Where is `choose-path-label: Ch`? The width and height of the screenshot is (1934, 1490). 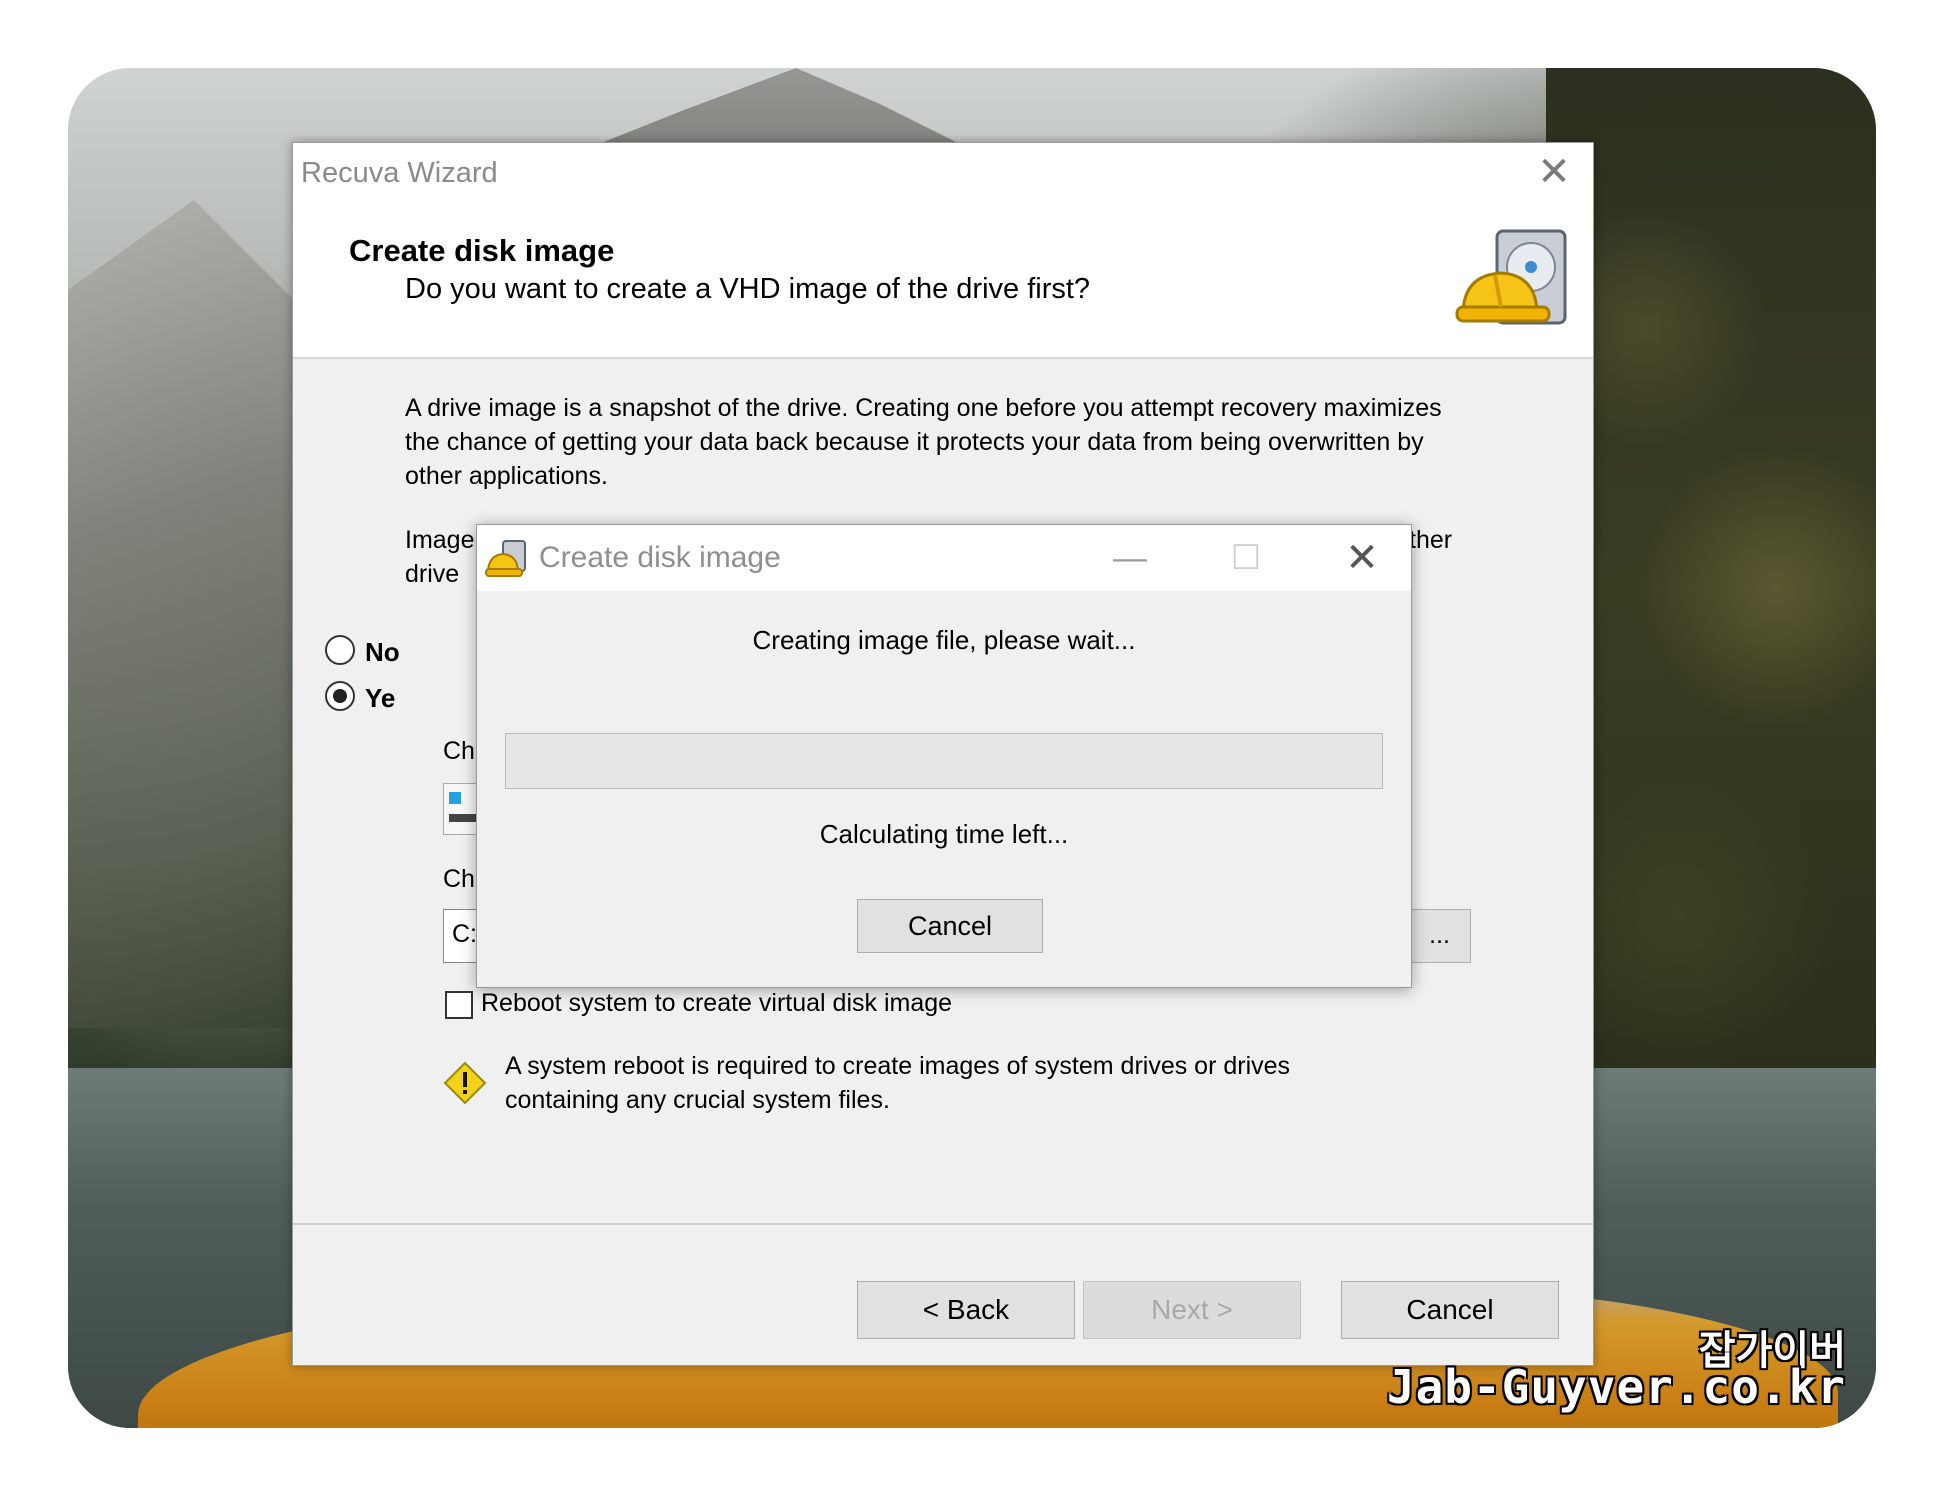 choose-path-label: Ch is located at coordinates (459, 879).